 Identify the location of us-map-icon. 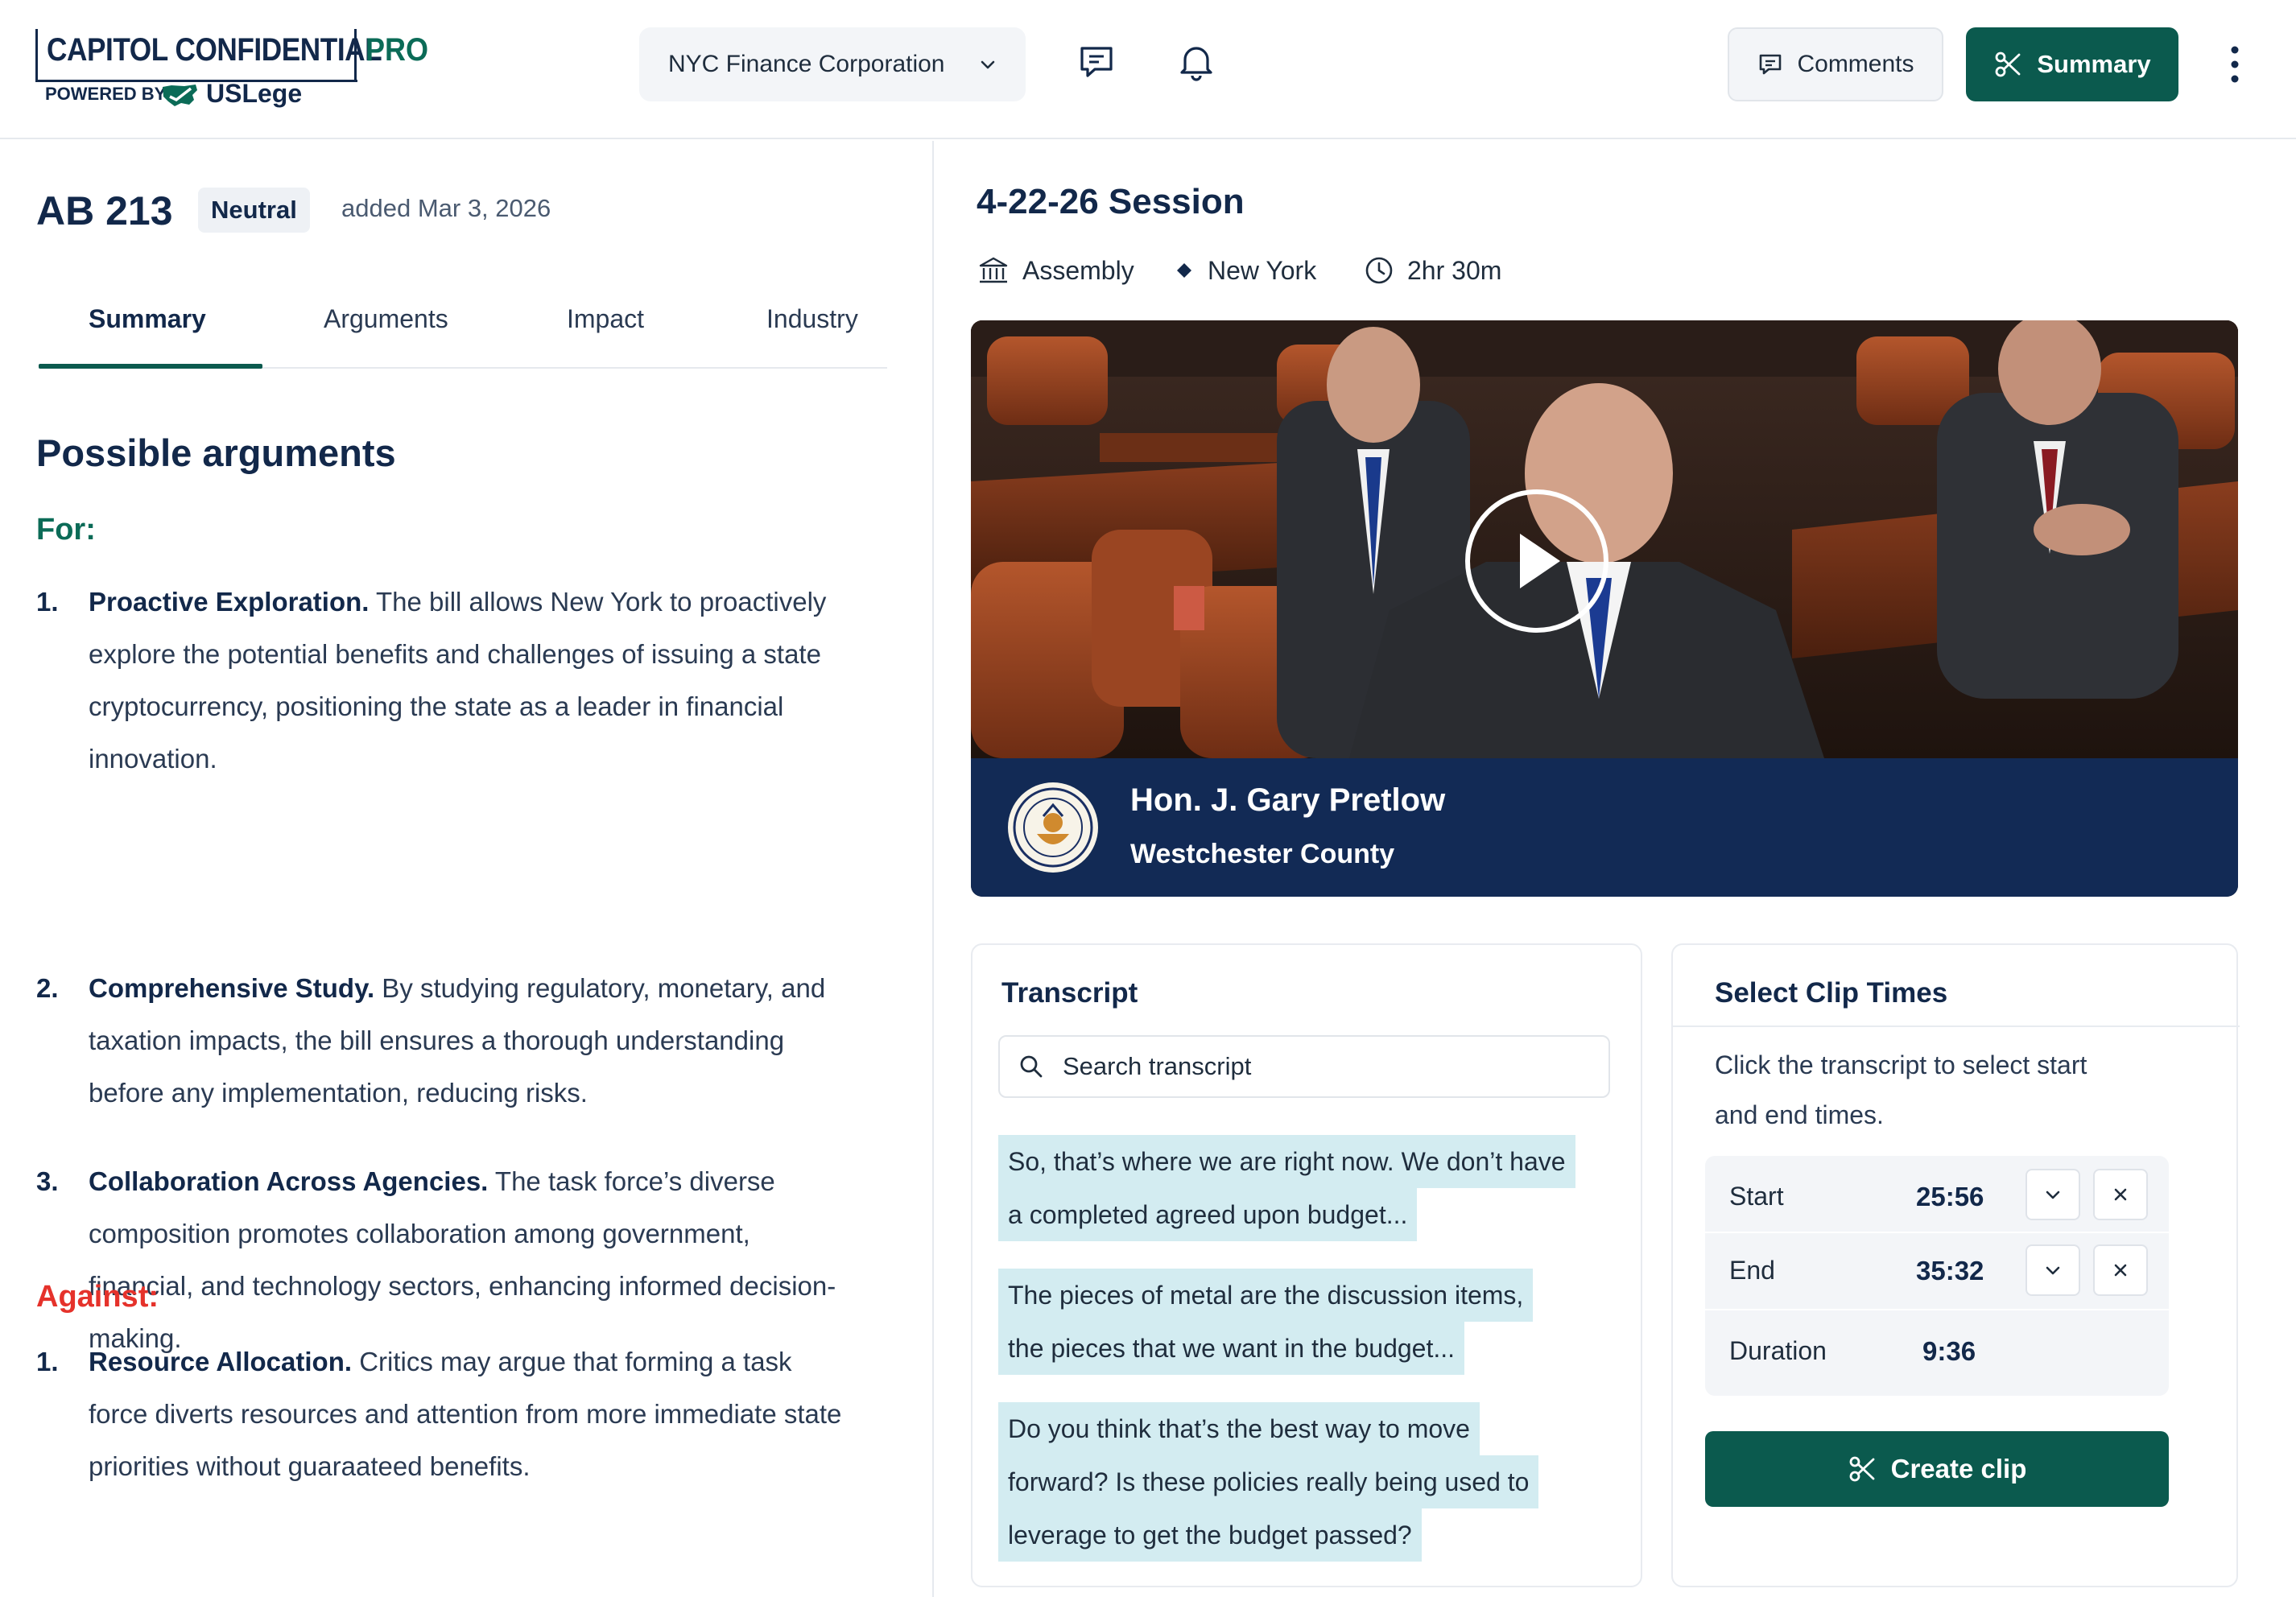
(180, 95).